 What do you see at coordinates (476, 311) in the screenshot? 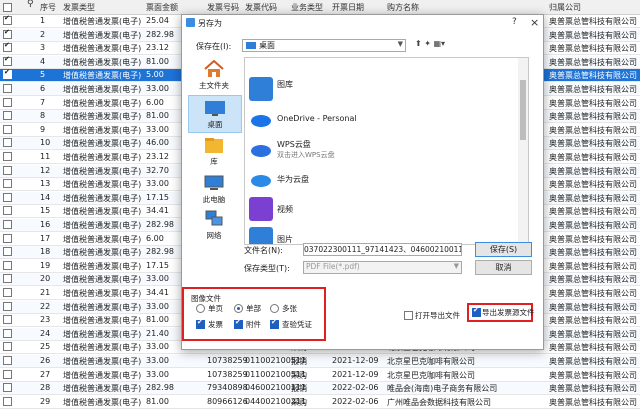
I see `checkbox-export-source` at bounding box center [476, 311].